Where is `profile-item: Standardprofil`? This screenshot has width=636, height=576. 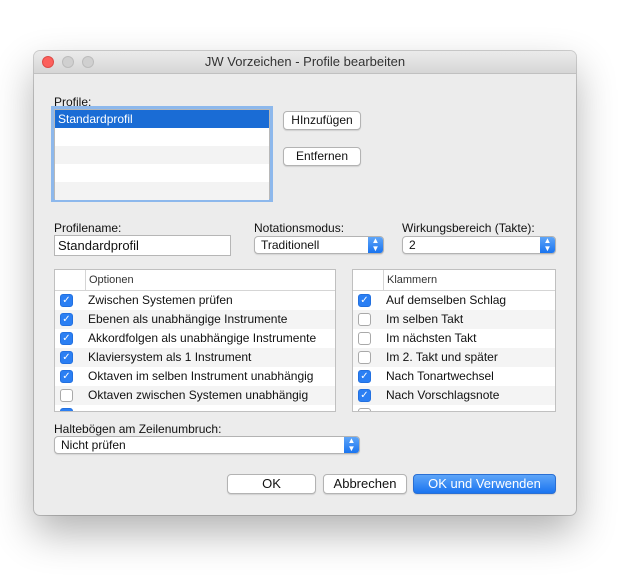 profile-item: Standardprofil is located at coordinates (162, 119).